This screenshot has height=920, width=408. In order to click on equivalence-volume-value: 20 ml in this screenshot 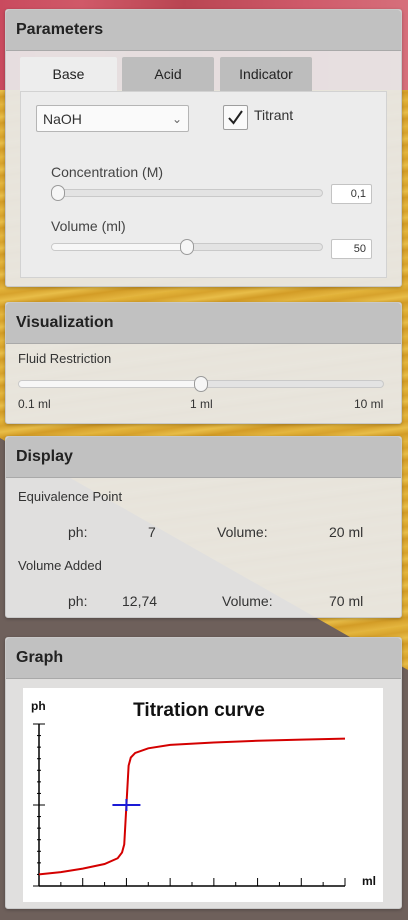, I will do `click(346, 532)`.